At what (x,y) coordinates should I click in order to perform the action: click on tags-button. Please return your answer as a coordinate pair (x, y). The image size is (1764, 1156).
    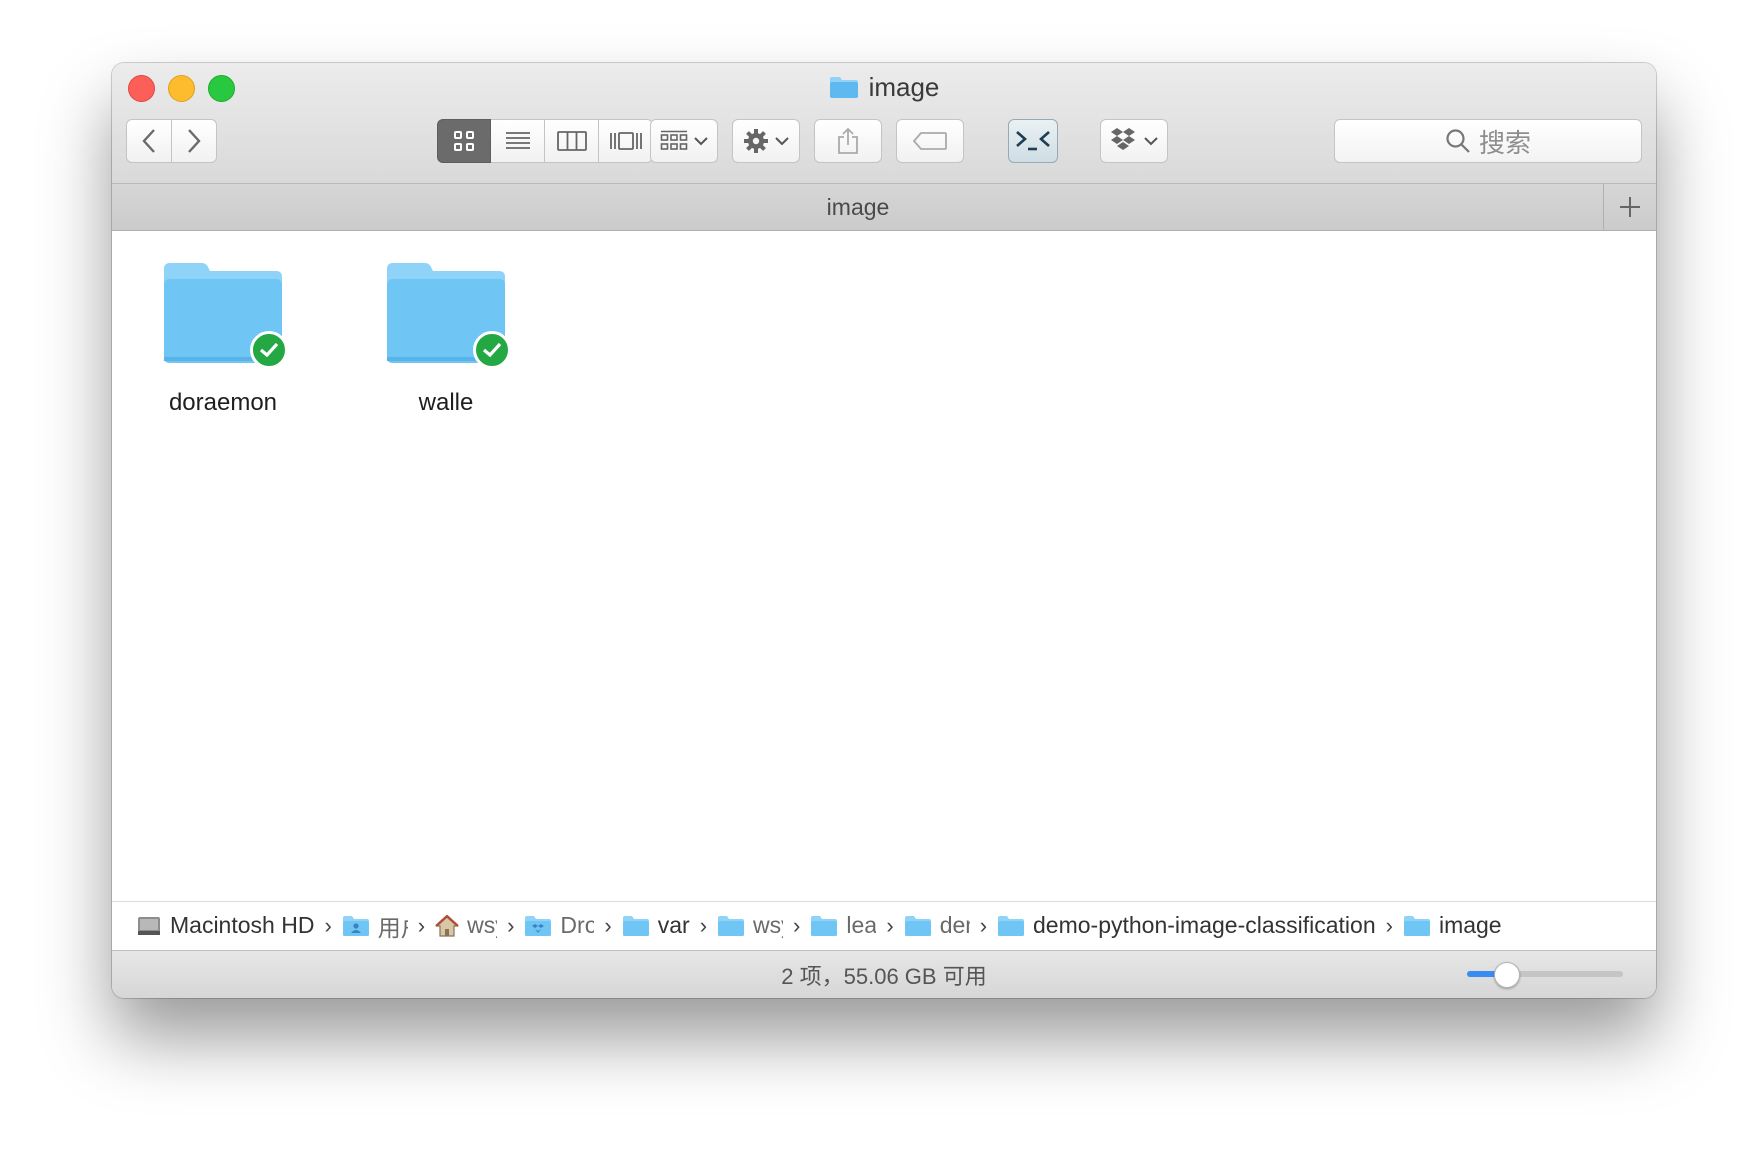
    Looking at the image, I should click on (930, 141).